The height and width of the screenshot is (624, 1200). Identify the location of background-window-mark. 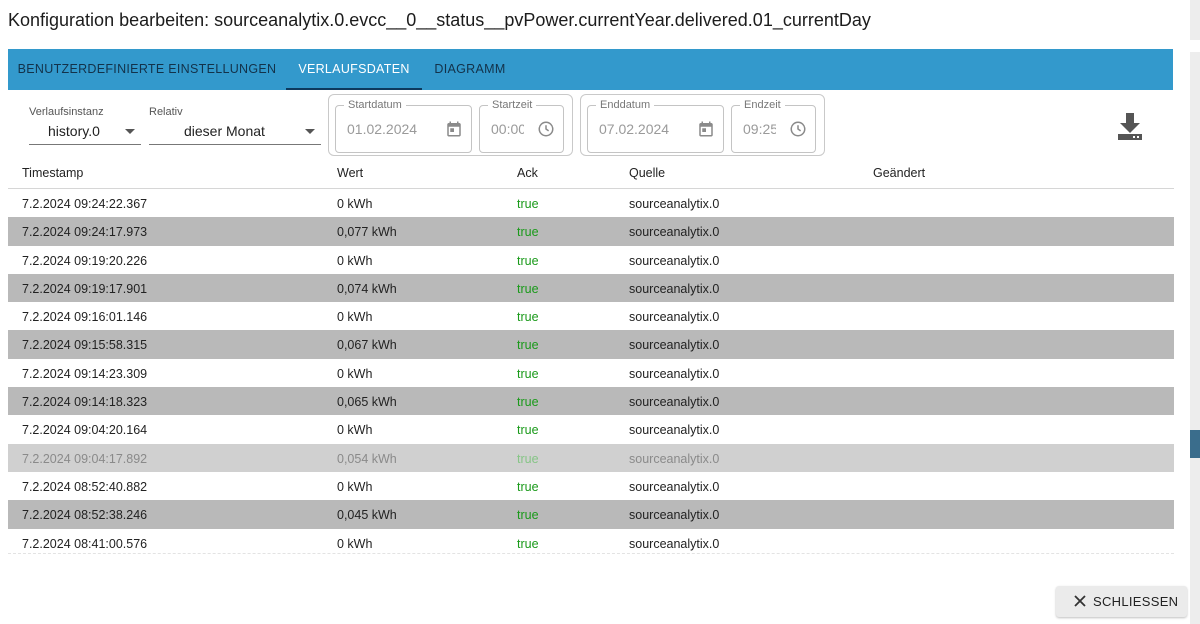
(1195, 444).